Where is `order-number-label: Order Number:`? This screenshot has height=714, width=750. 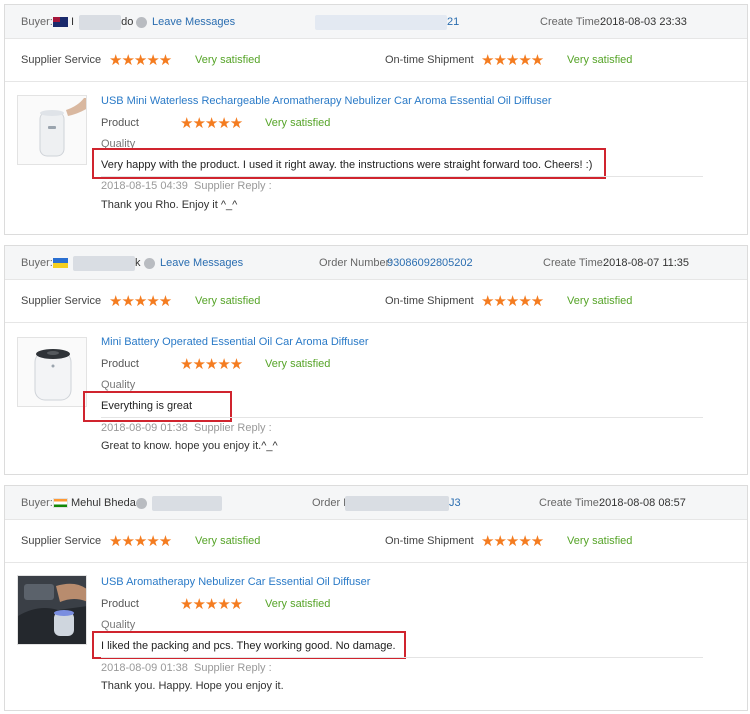 order-number-label: Order Number: is located at coordinates (356, 263).